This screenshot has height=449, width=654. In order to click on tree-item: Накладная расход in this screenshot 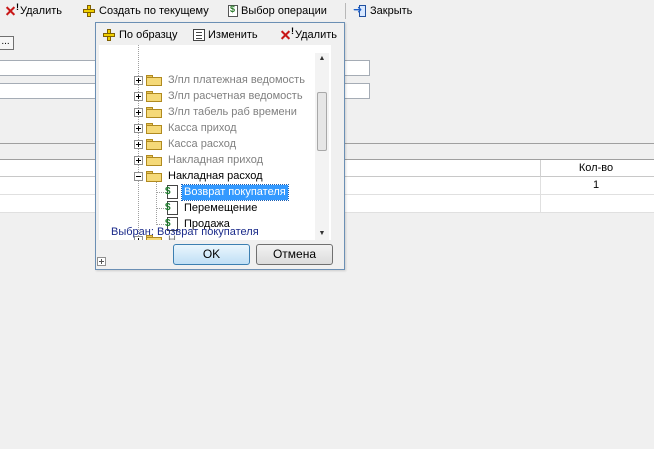, I will do `click(199, 176)`.